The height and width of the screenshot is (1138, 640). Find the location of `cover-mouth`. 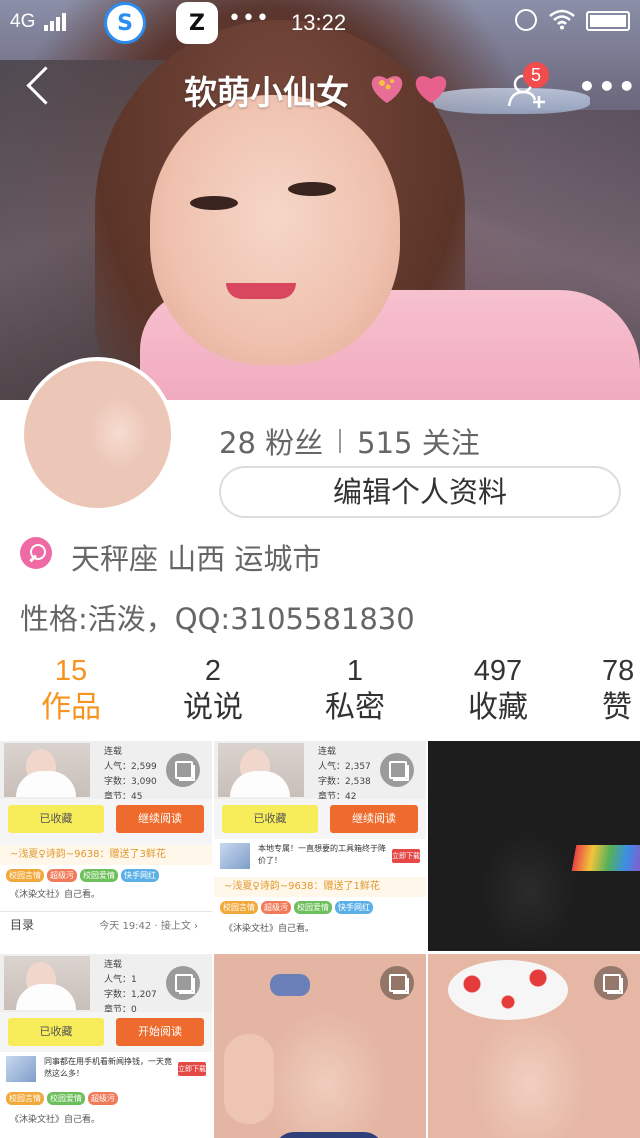

cover-mouth is located at coordinates (261, 291).